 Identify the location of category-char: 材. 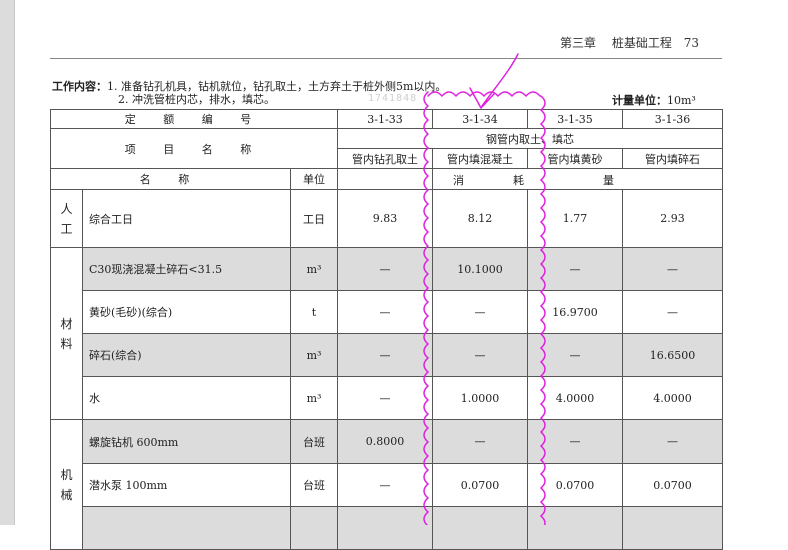
(66, 323).